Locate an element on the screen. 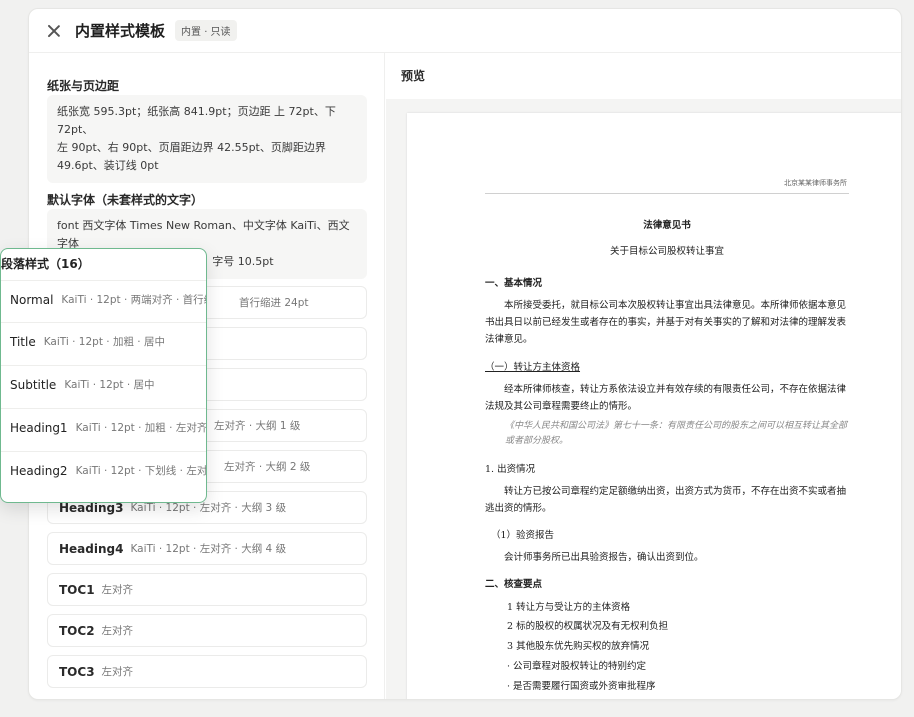  close-icon is located at coordinates (54, 31).